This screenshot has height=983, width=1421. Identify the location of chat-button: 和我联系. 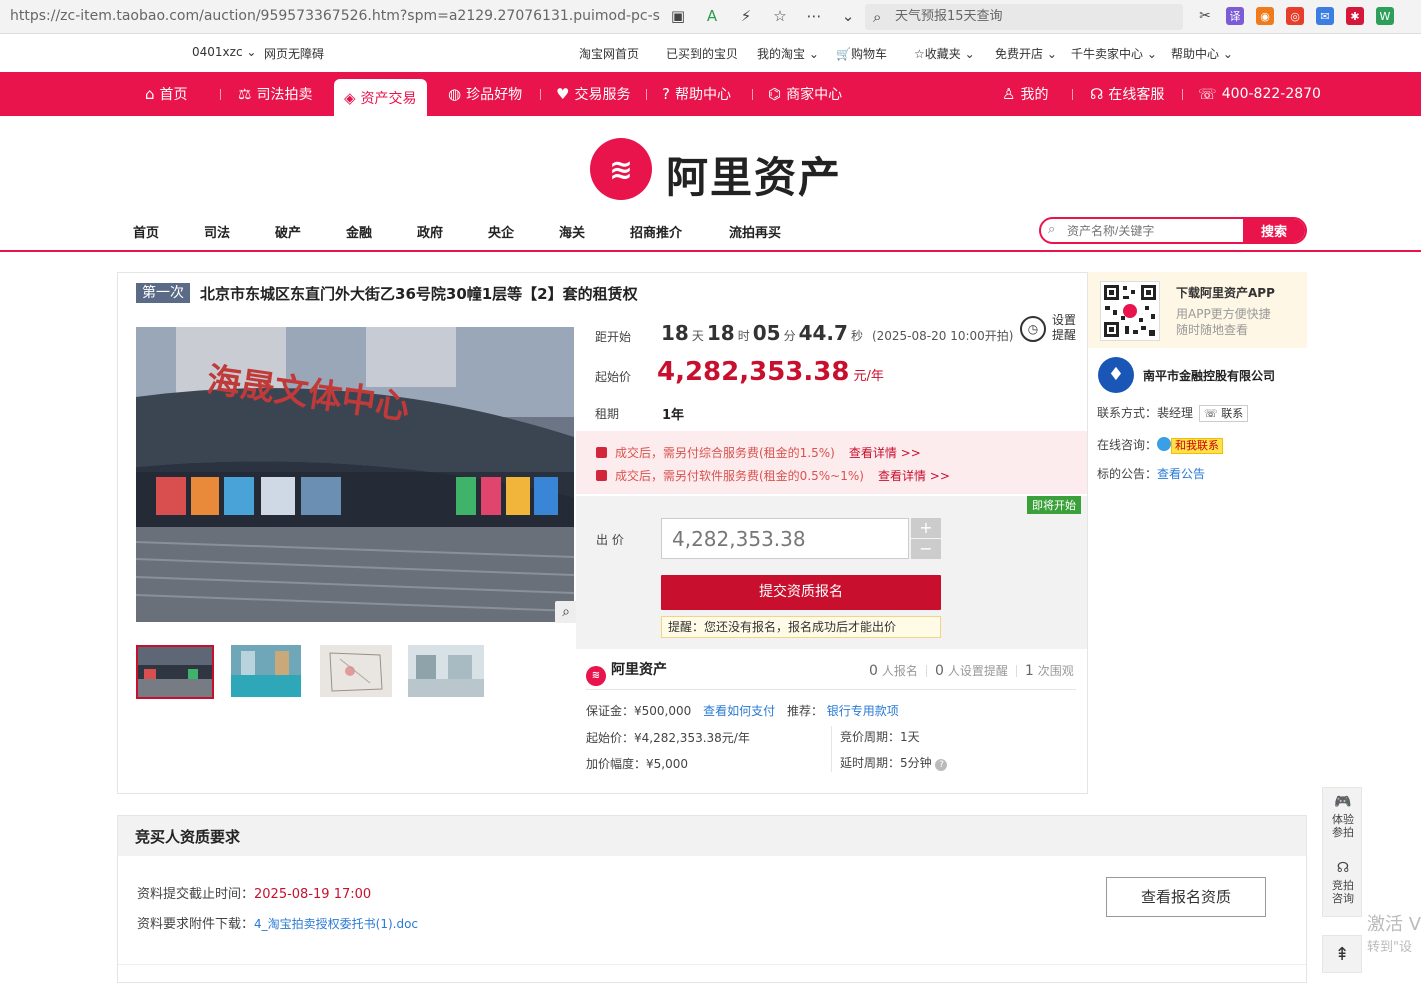
(1197, 446).